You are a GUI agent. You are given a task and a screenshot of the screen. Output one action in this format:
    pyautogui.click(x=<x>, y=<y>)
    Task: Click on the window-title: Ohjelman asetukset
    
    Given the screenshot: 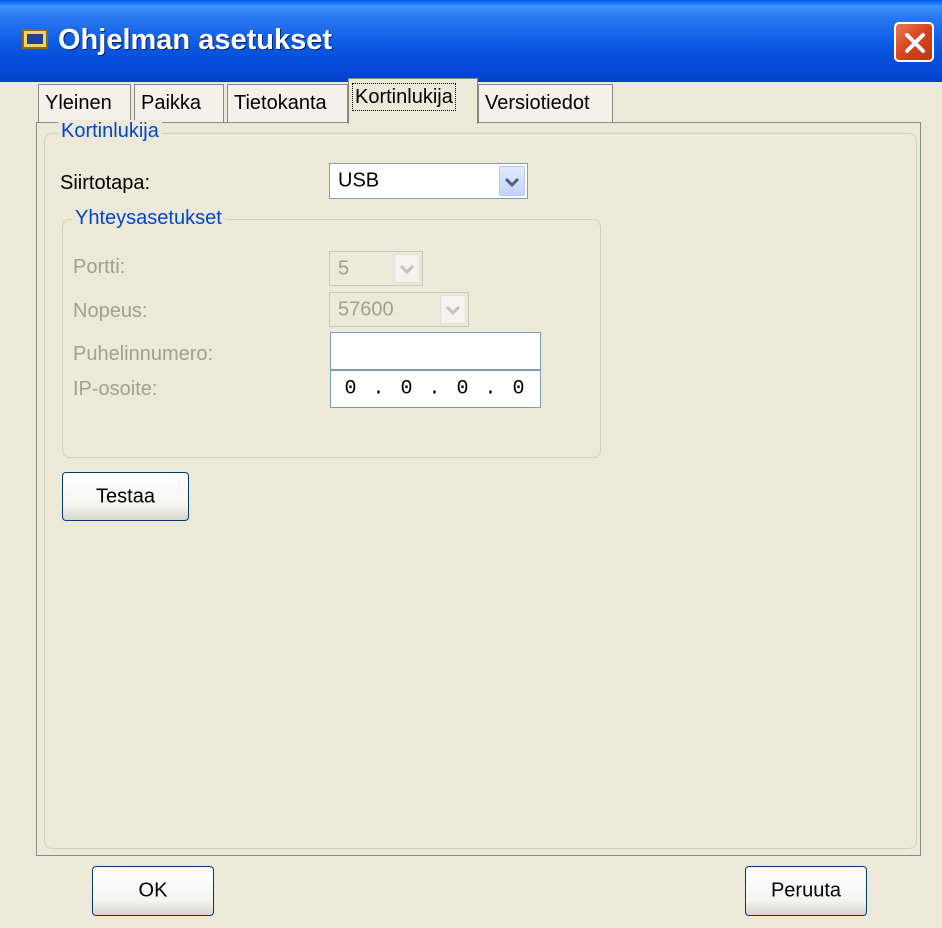 What is the action you would take?
    pyautogui.click(x=195, y=40)
    